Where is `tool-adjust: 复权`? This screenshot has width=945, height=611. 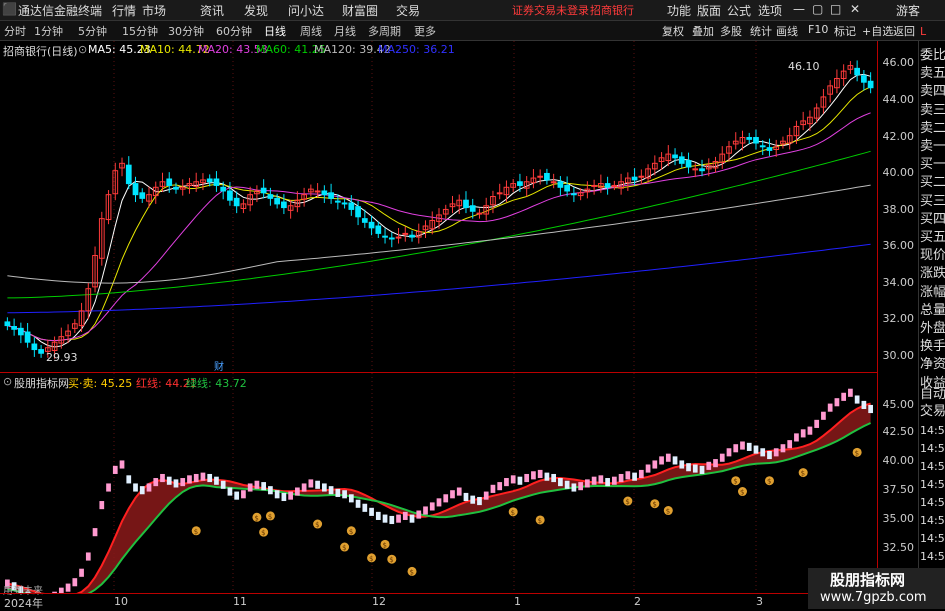
tool-adjust: 复权 is located at coordinates (673, 31).